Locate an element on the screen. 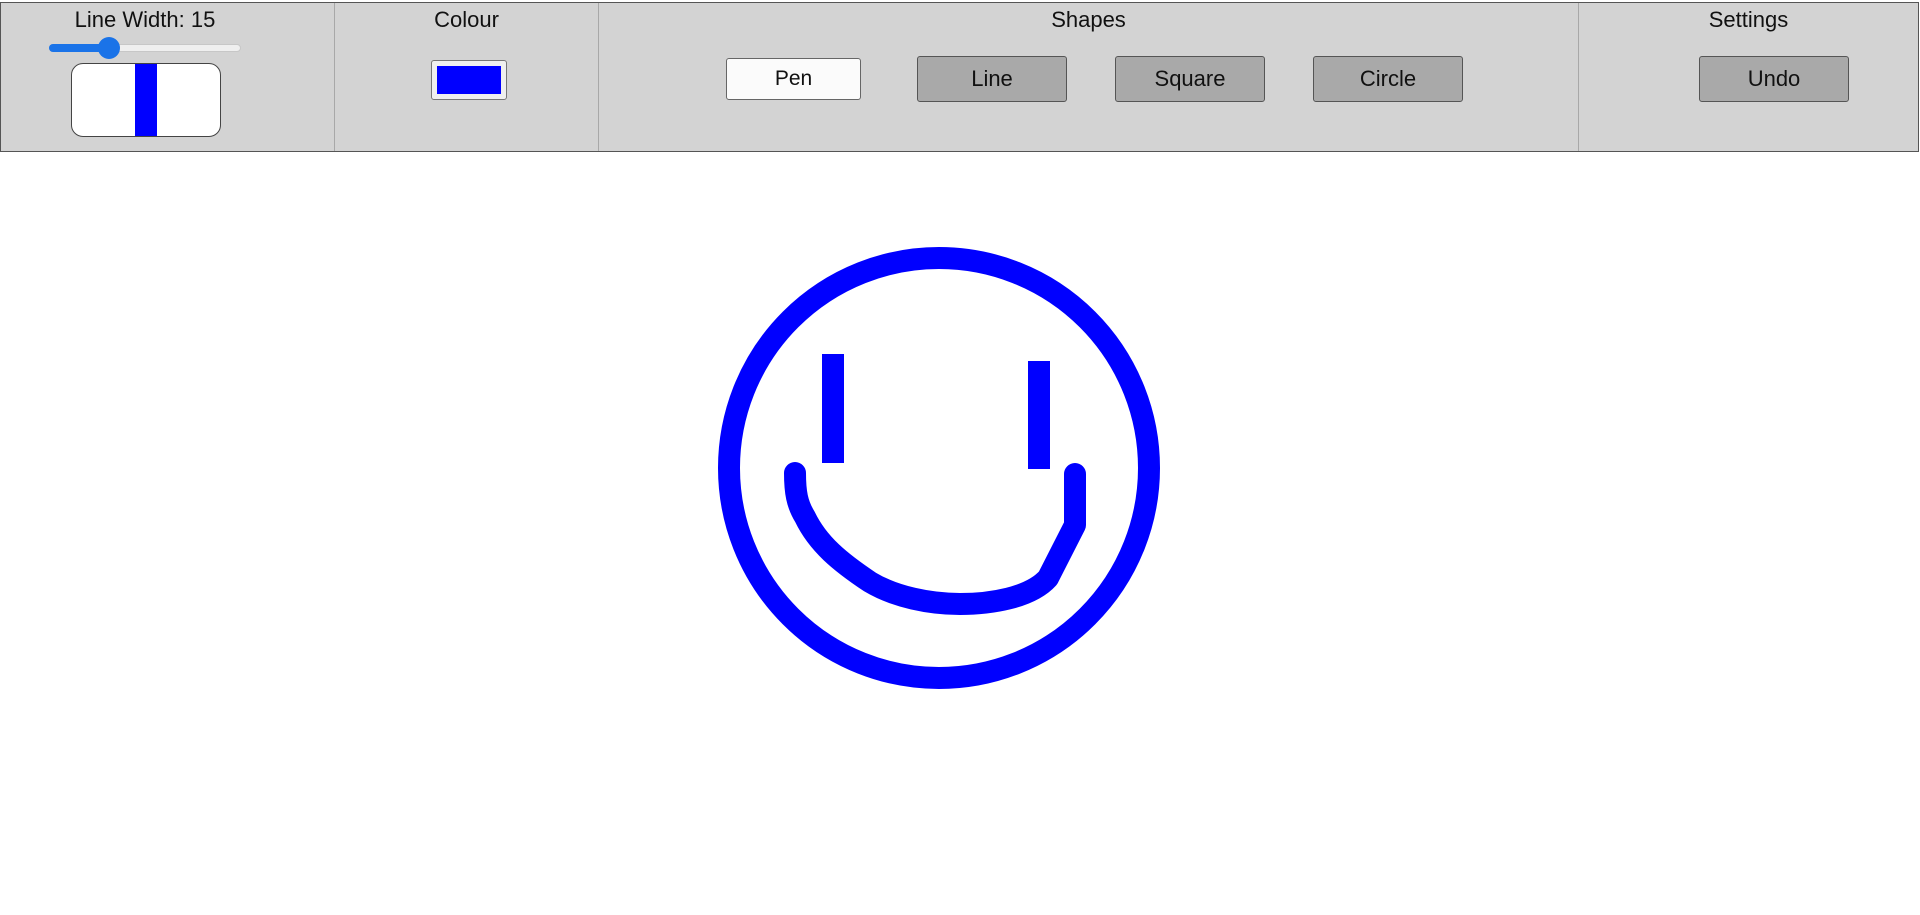  line-width-section: Line Width: 15 is located at coordinates (168, 77).